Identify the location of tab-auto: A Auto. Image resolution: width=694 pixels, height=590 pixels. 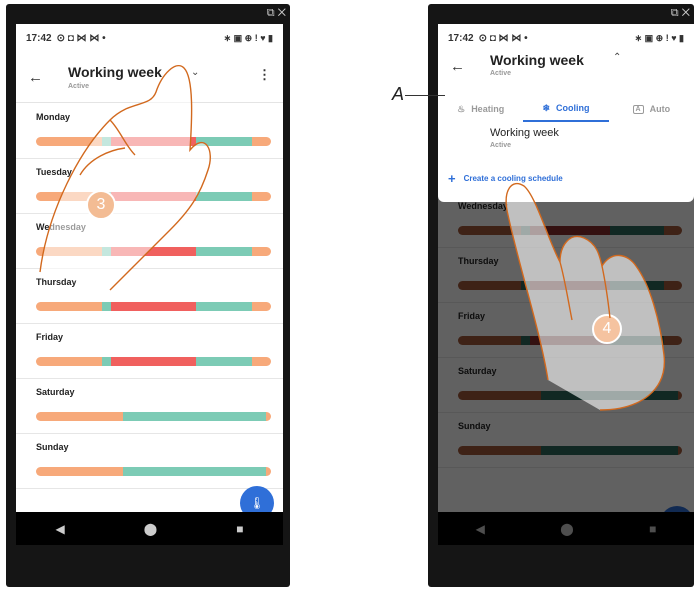
(651, 109).